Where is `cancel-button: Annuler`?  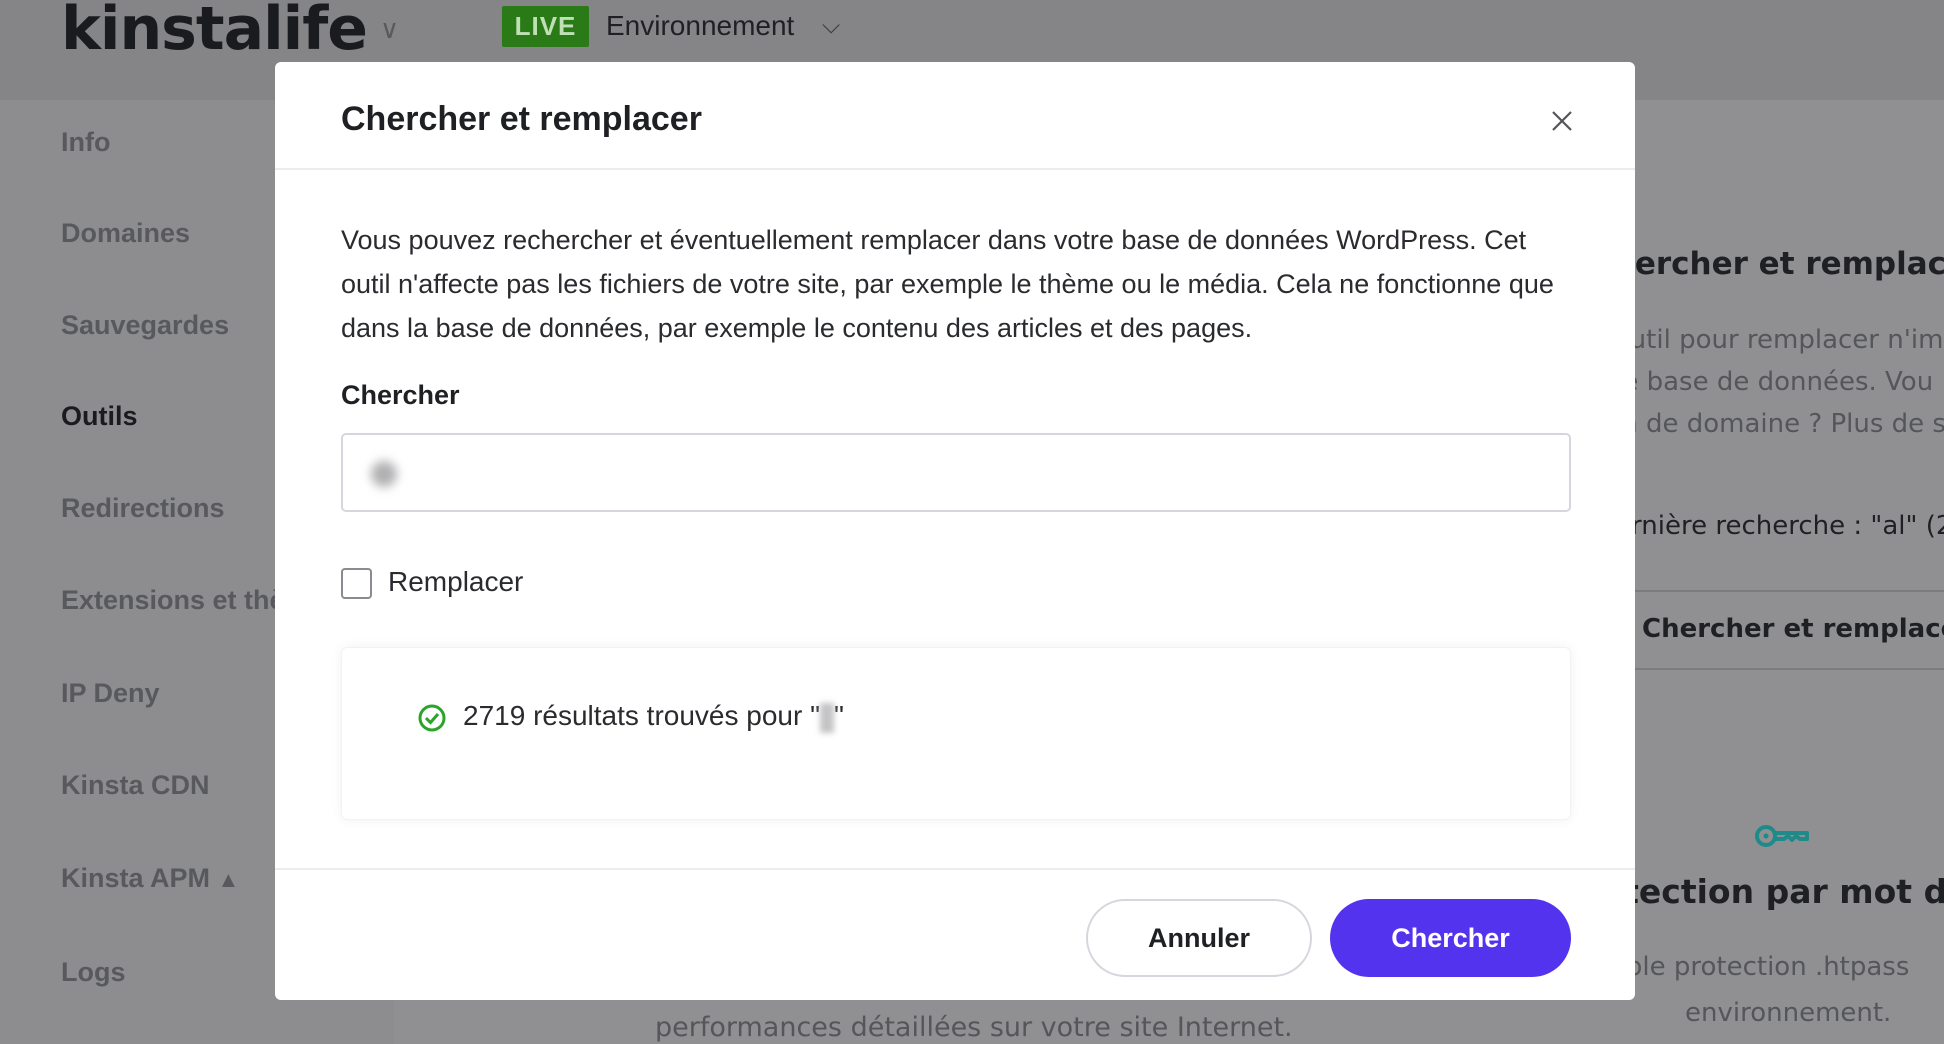
cancel-button: Annuler is located at coordinates (1199, 938).